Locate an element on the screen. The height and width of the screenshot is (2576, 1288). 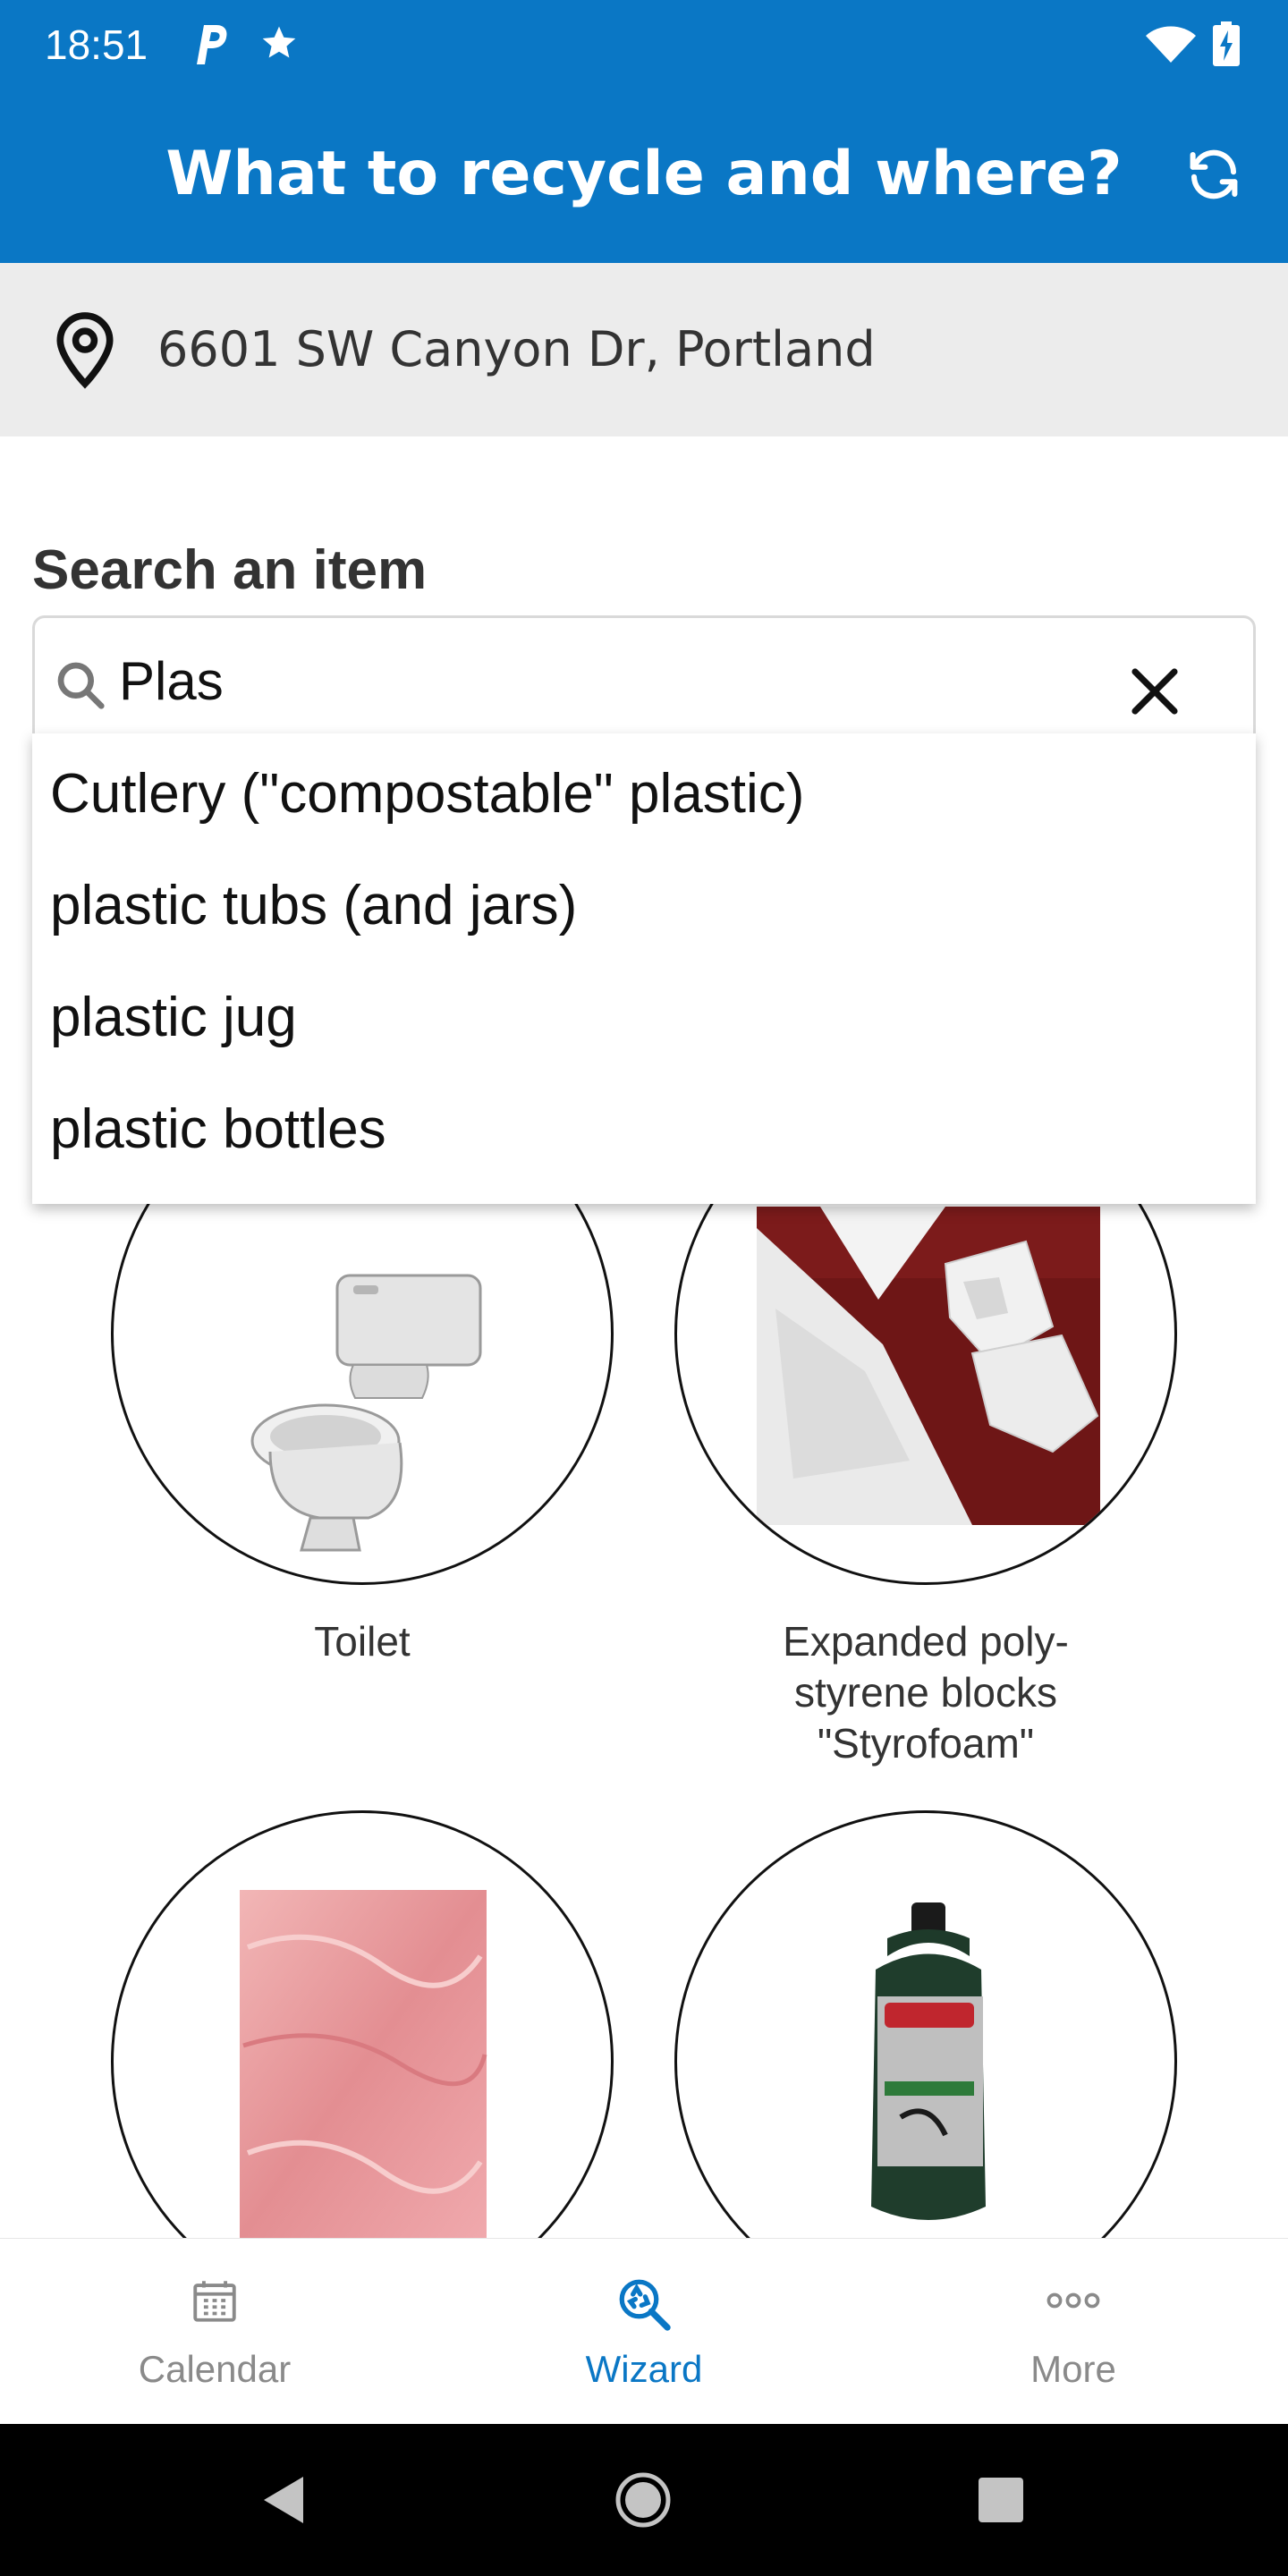
nav-item-wizard: Wizard is located at coordinates (644, 2332).